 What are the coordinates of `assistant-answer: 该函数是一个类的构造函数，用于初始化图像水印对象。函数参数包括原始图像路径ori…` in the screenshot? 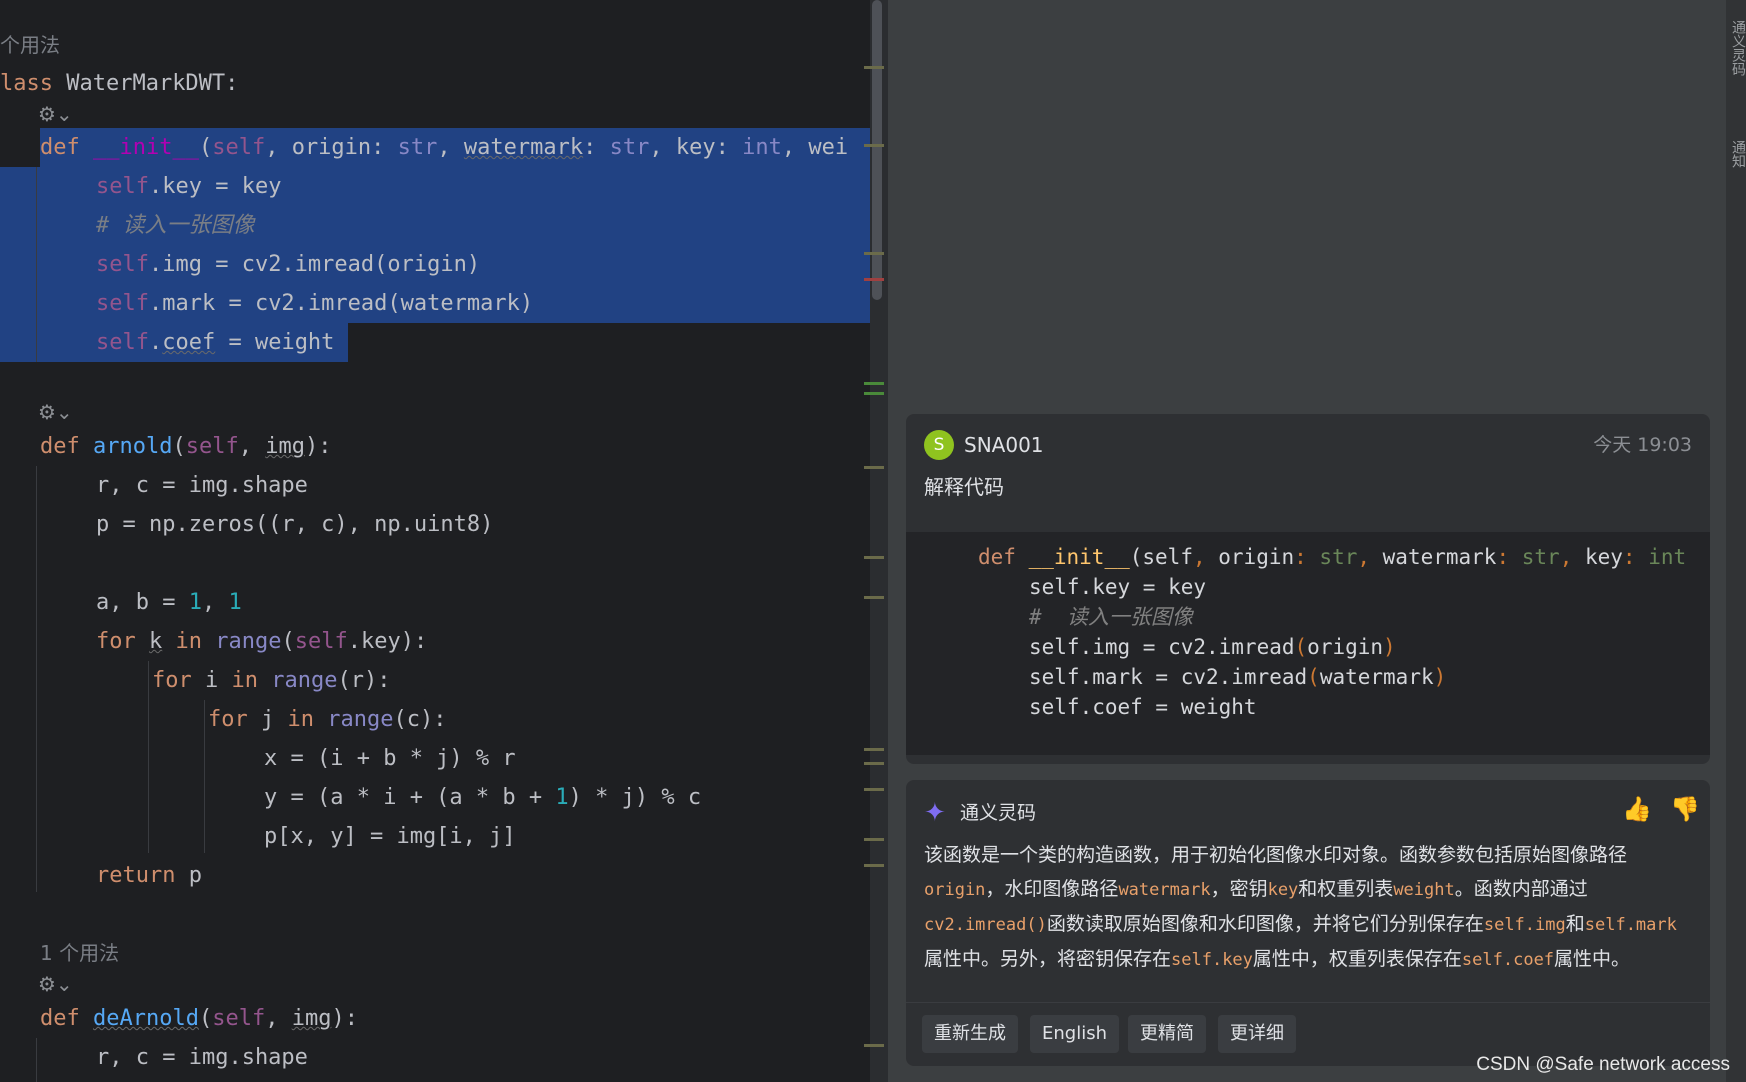 It's located at (1300, 907).